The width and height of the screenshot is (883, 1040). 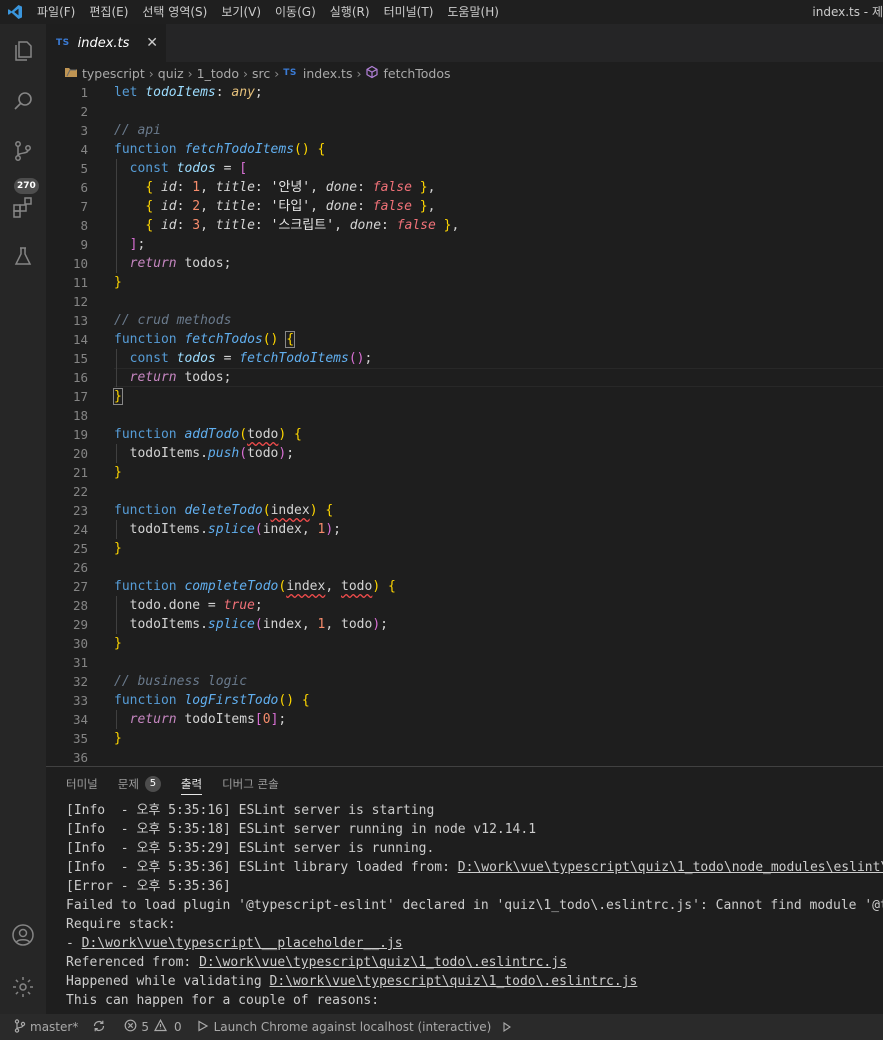 What do you see at coordinates (171, 73) in the screenshot?
I see `breadcrumb-item-quiz: quiz` at bounding box center [171, 73].